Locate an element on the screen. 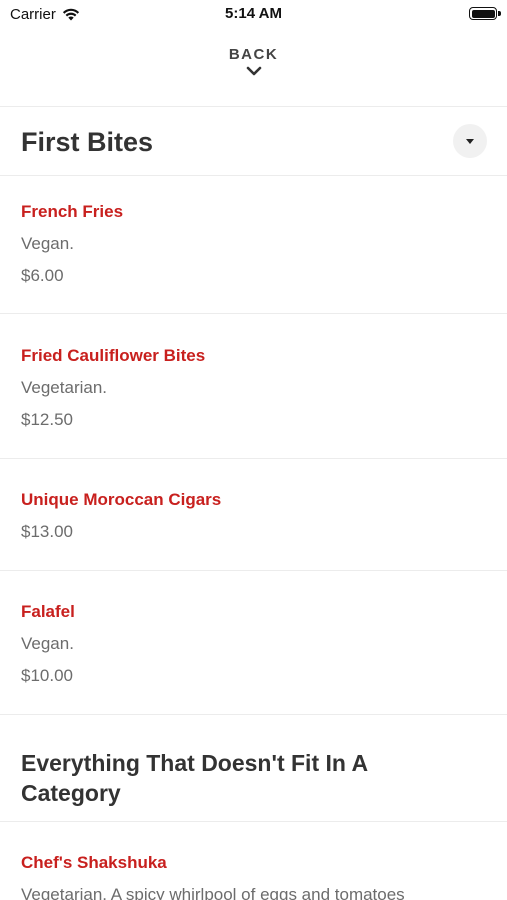 The image size is (507, 900). divider is located at coordinates (253, 714).